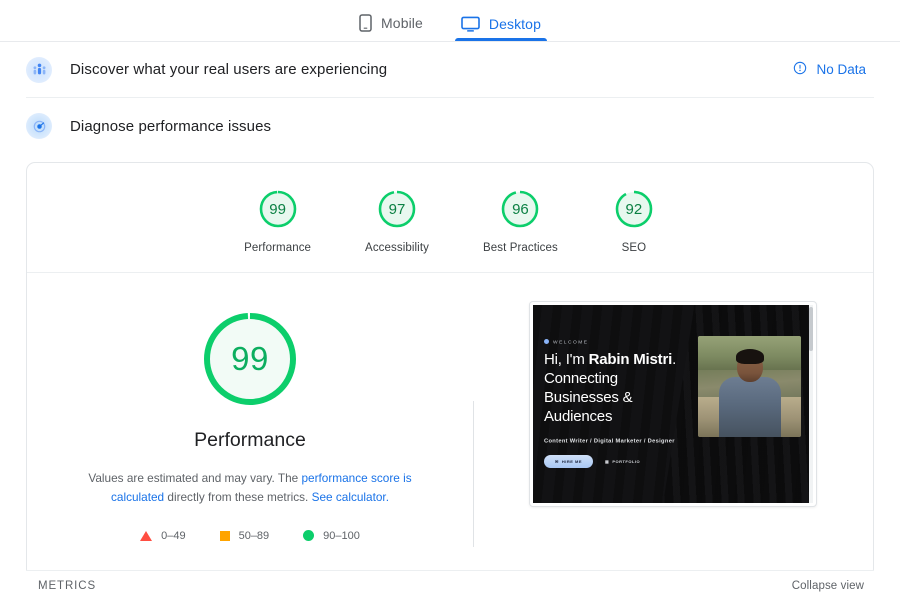 This screenshot has height=600, width=900. What do you see at coordinates (557, 461) in the screenshot?
I see `envelope-icon: ✉` at bounding box center [557, 461].